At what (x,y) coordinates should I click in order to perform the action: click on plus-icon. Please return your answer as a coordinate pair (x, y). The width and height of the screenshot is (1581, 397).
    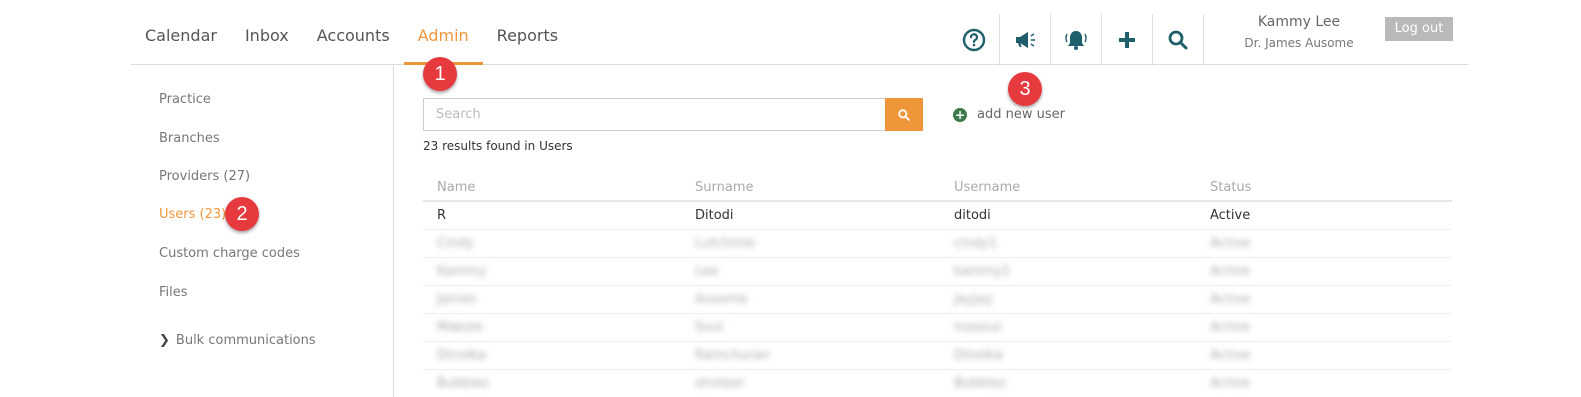
    Looking at the image, I should click on (1127, 40).